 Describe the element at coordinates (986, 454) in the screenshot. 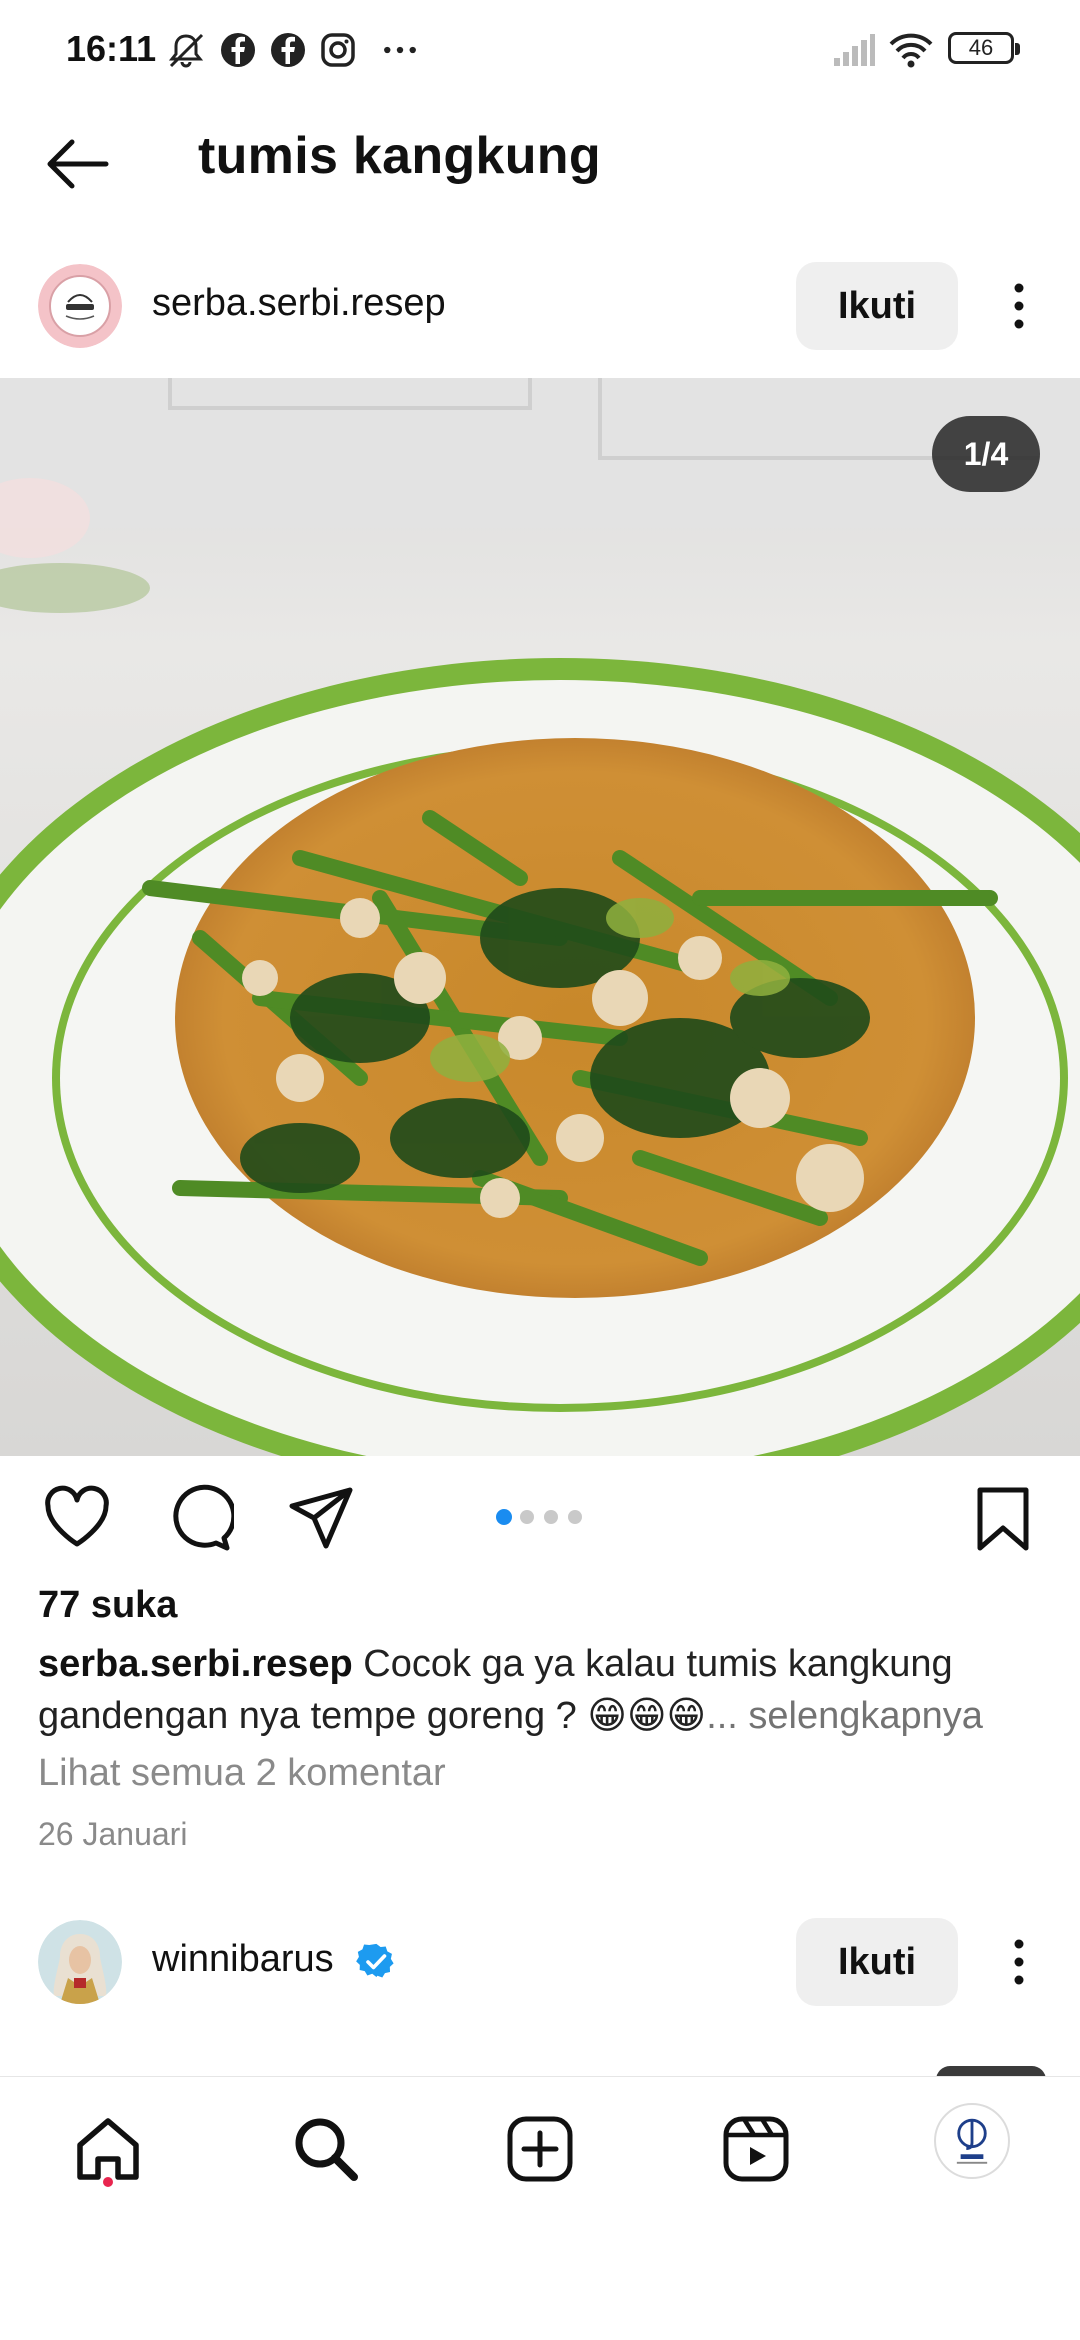

I see `carousel-page-indicator: 1/4` at that location.